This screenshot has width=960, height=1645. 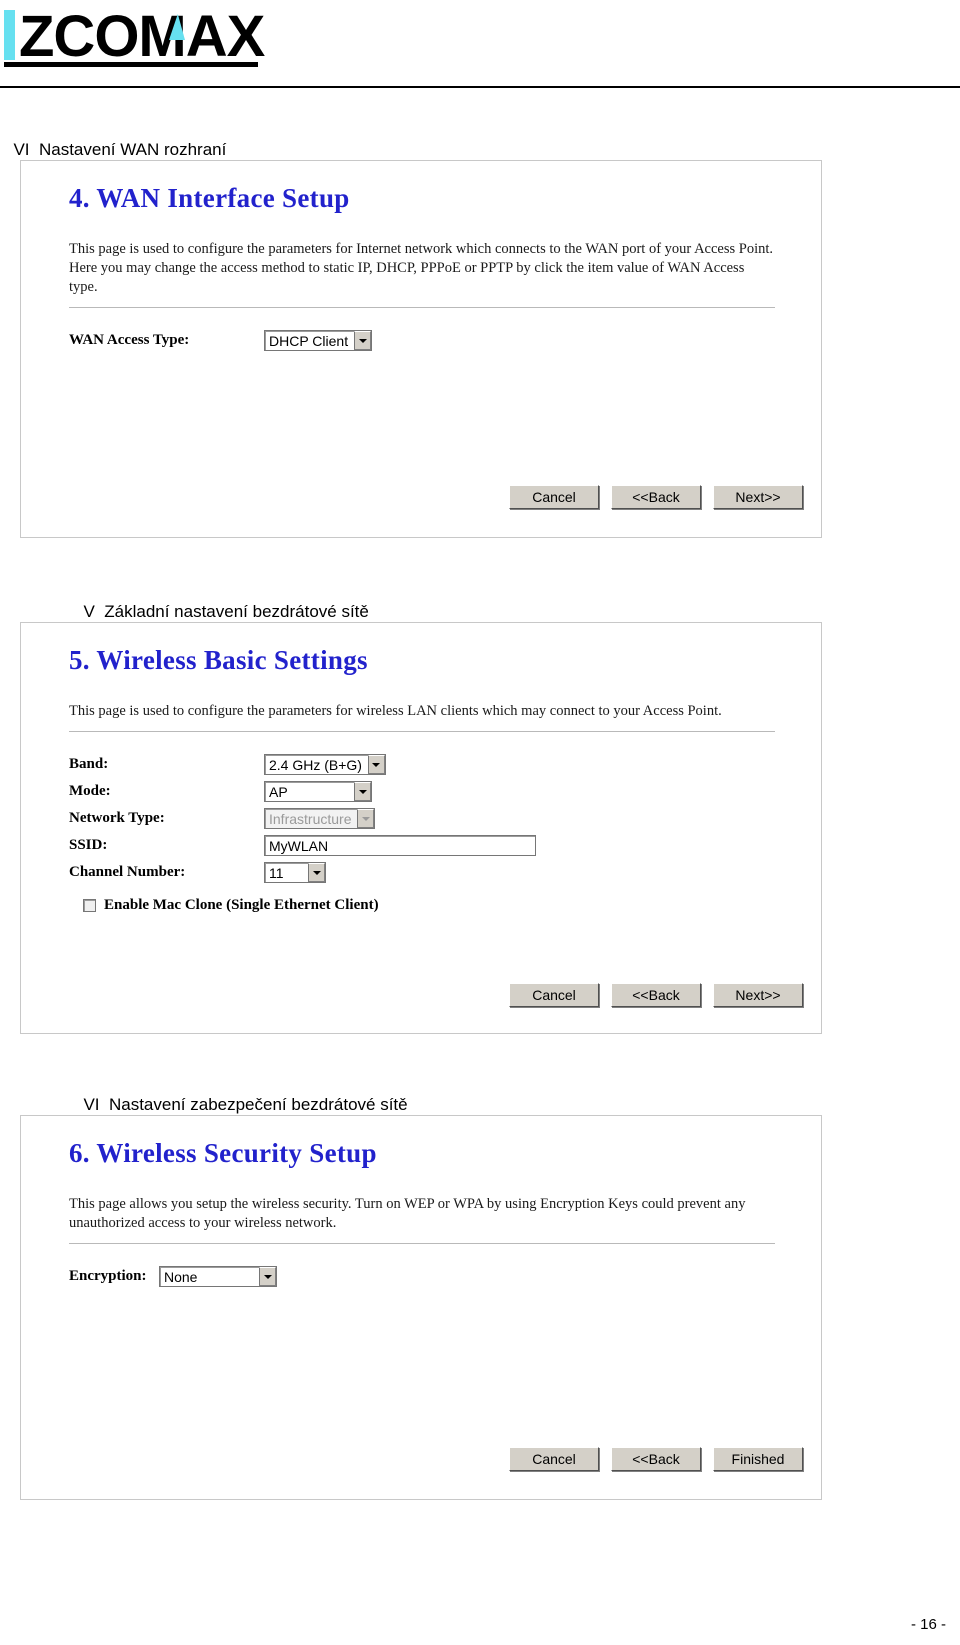 I want to click on finished-button: Finished, so click(x=758, y=1459).